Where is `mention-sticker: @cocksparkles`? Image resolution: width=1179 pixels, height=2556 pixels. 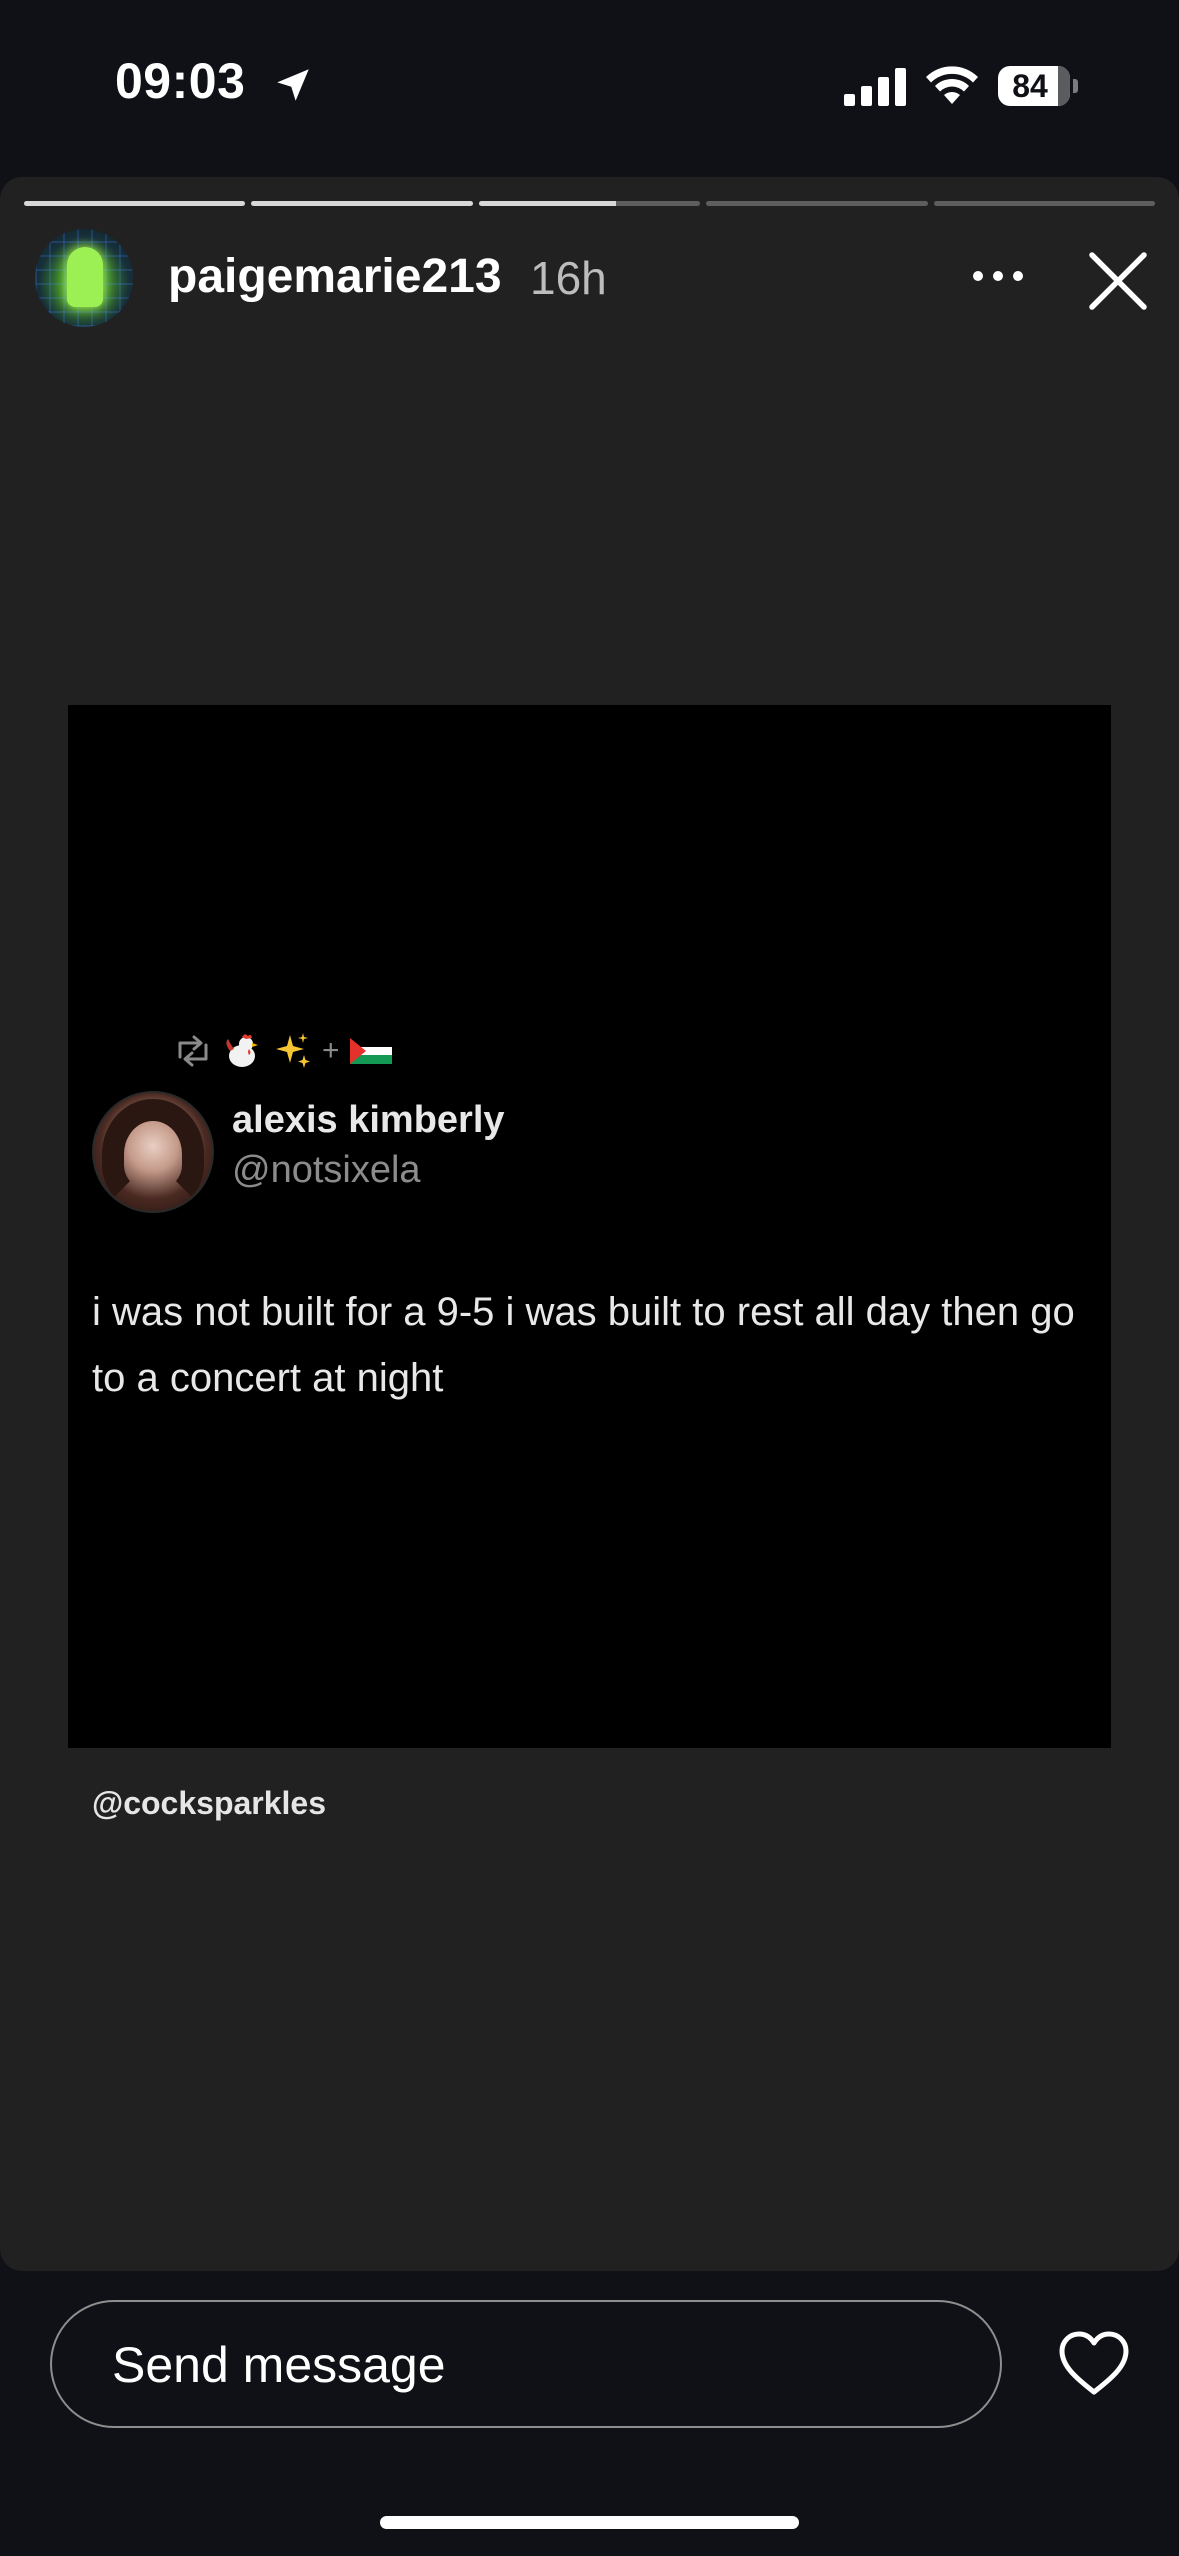
mention-sticker: @cocksparkles is located at coordinates (209, 1803).